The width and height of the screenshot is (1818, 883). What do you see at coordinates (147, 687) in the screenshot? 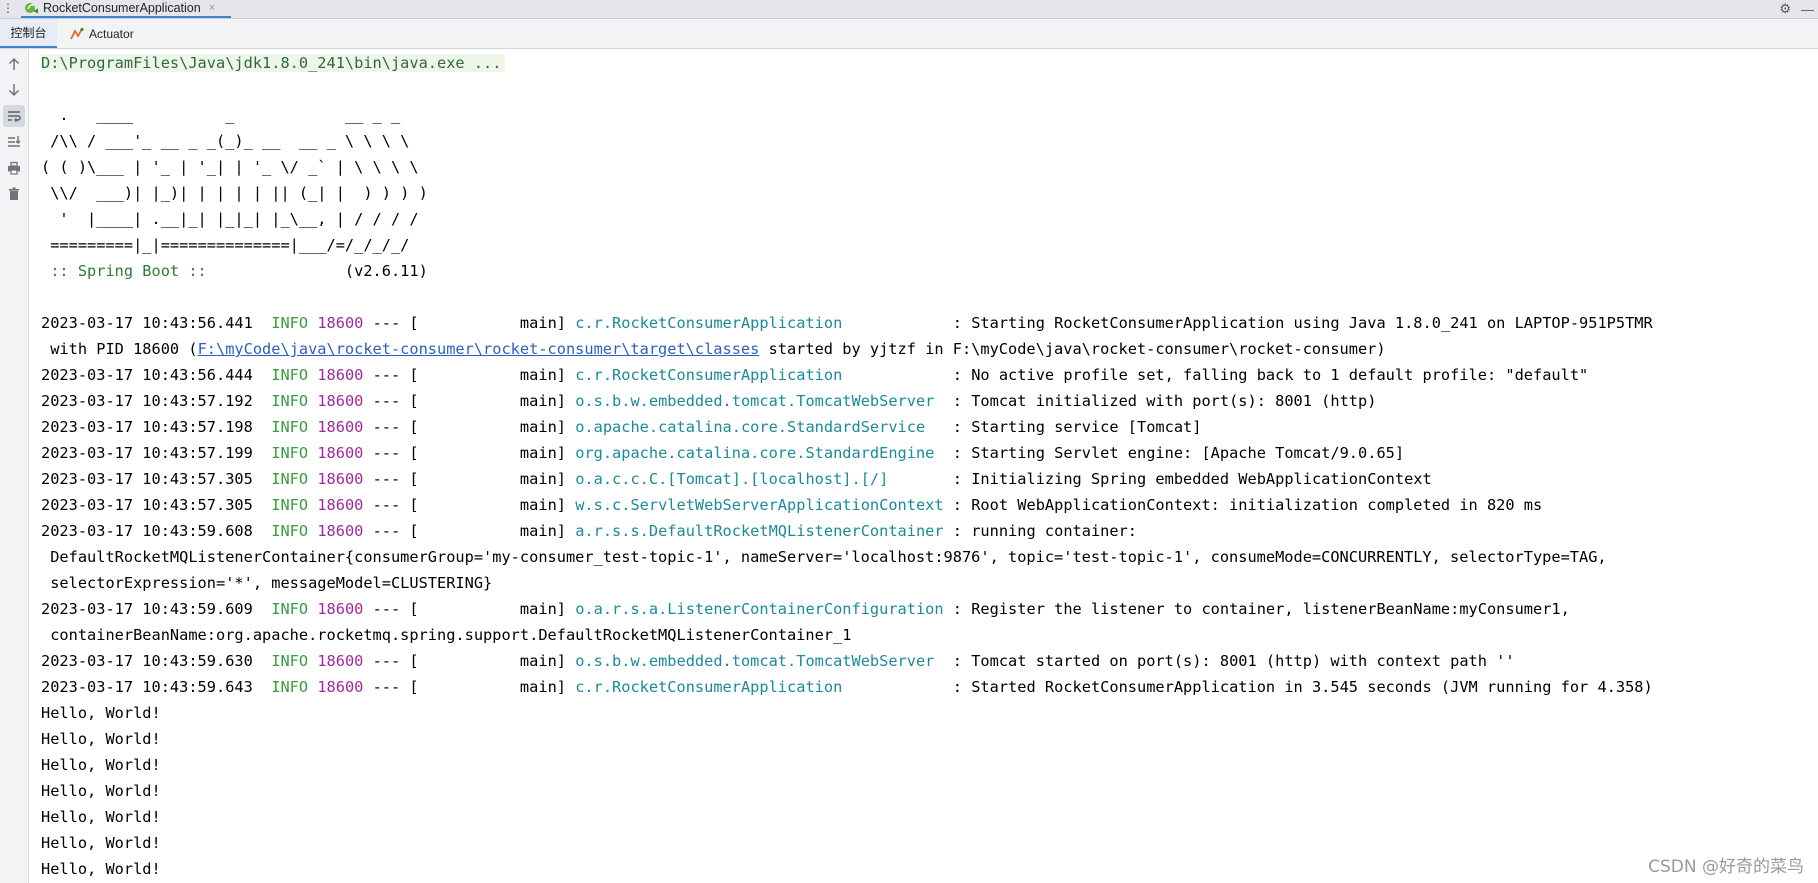
I see `log-time: 2023-03-17 10:43:59.643` at bounding box center [147, 687].